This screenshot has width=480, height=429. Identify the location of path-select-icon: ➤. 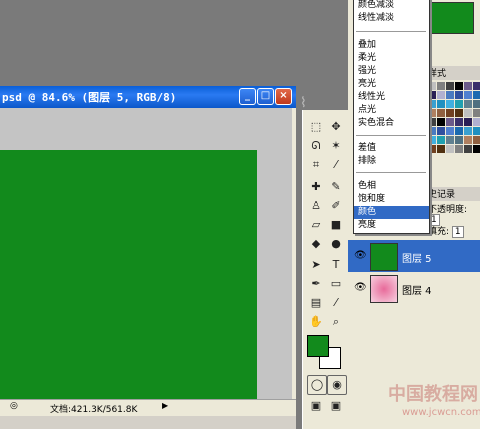
(316, 265).